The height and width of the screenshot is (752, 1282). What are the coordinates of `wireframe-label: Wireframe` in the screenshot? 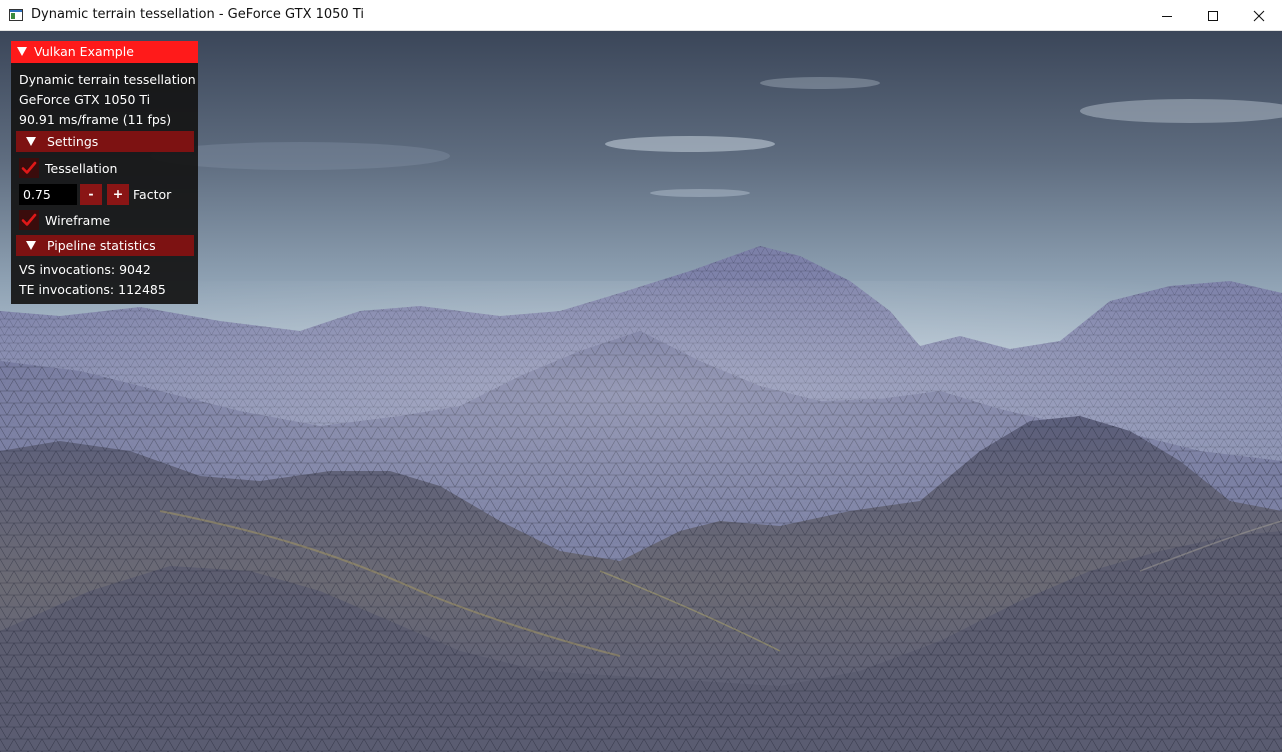 It's located at (78, 220).